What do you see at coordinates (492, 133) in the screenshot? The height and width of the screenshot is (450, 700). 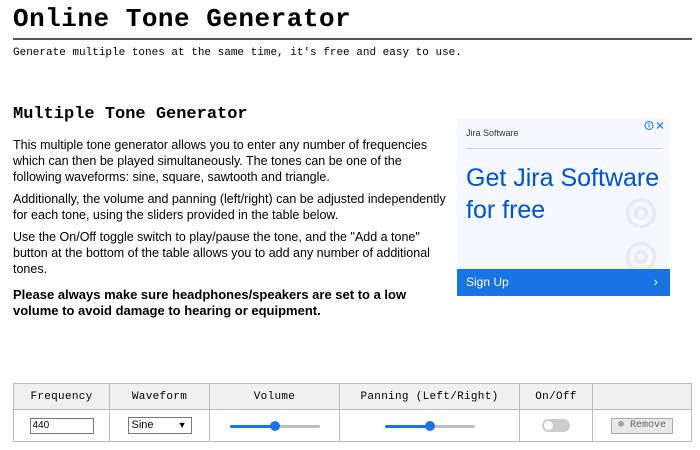 I see `ad-brand: Jira Software` at bounding box center [492, 133].